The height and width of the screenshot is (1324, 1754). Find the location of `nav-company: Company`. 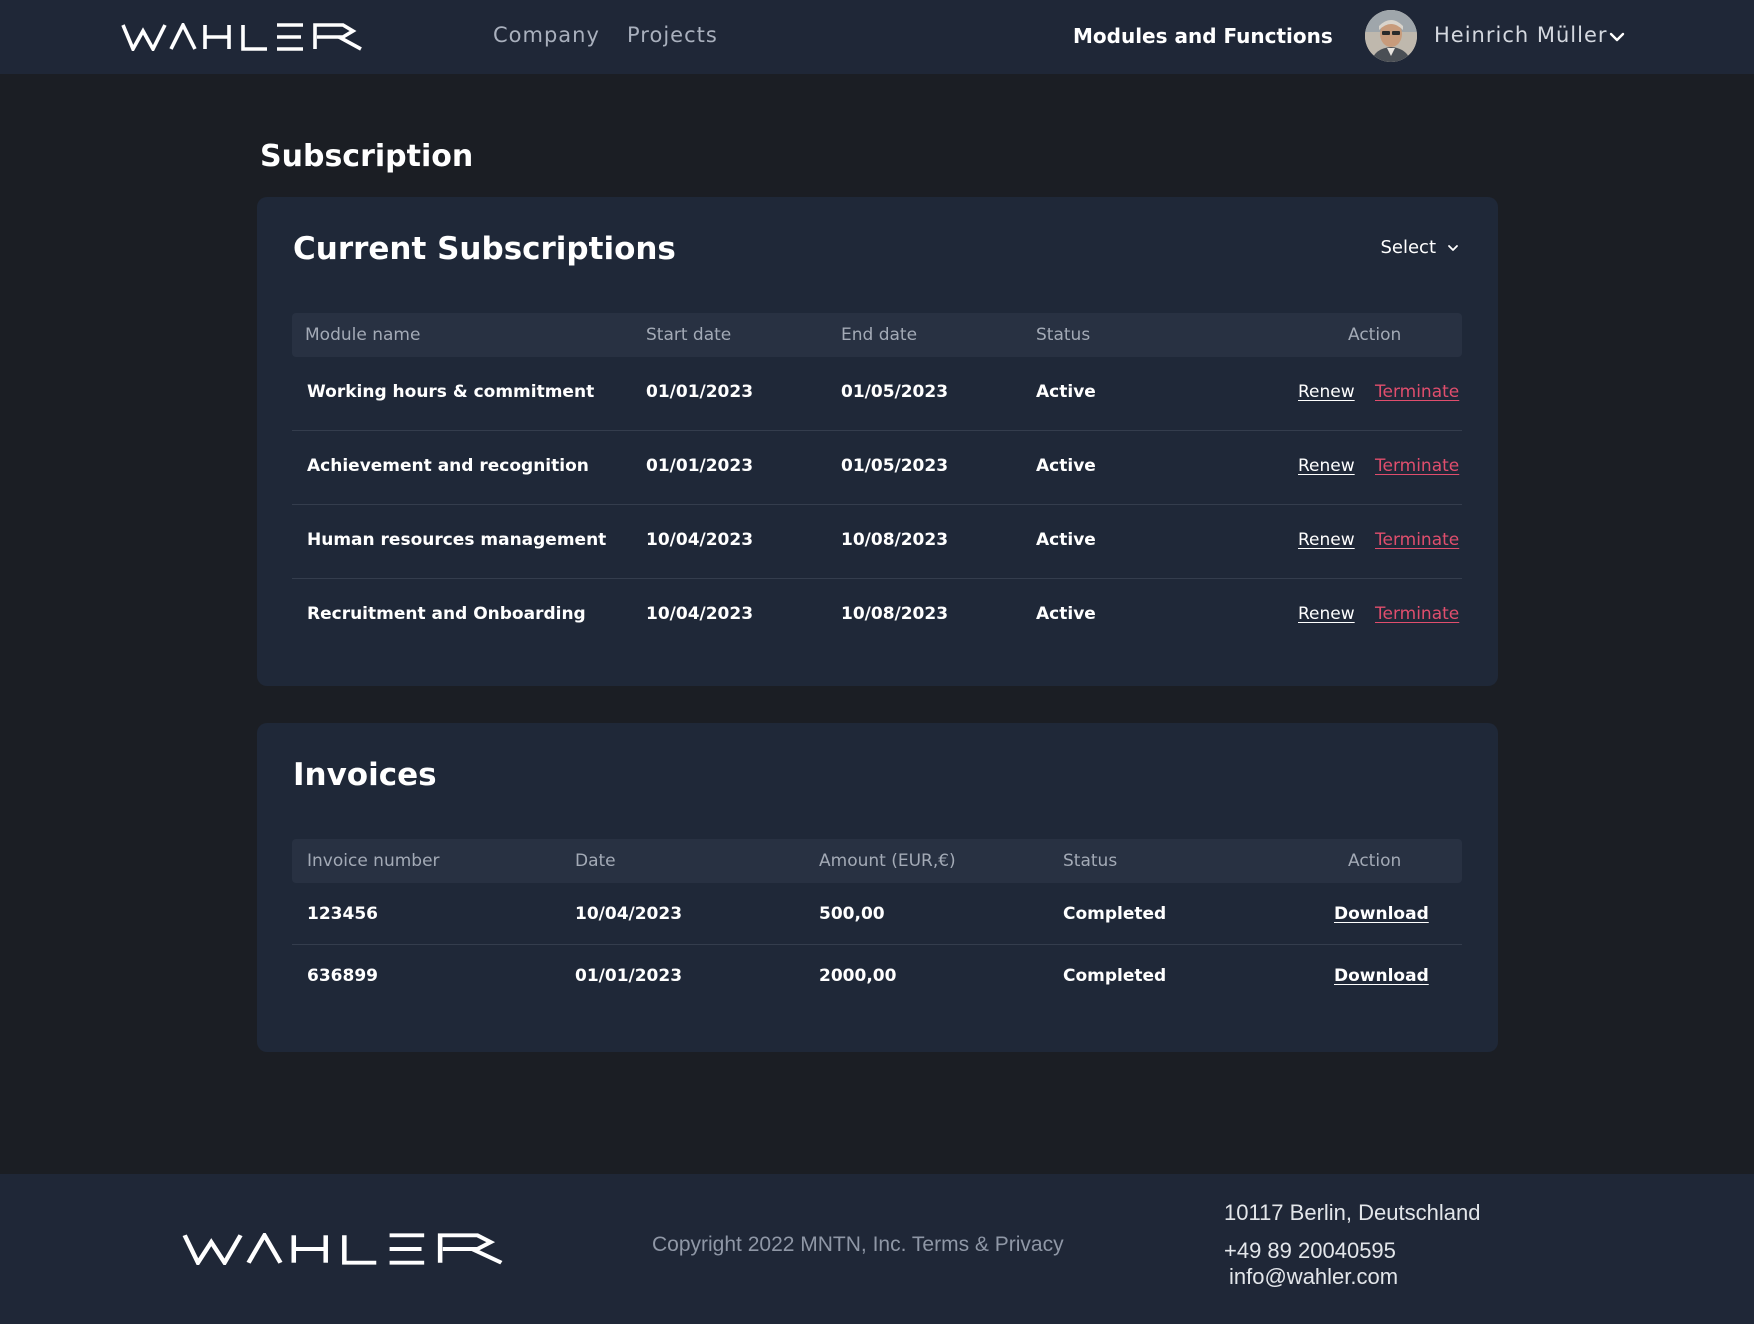

nav-company: Company is located at coordinates (546, 35).